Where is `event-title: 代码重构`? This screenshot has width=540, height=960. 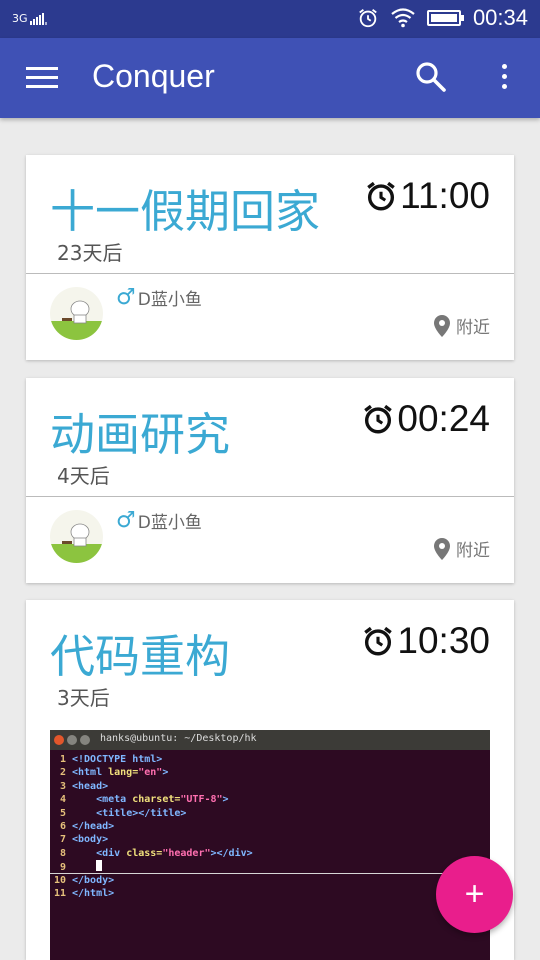 event-title: 代码重构 is located at coordinates (140, 656).